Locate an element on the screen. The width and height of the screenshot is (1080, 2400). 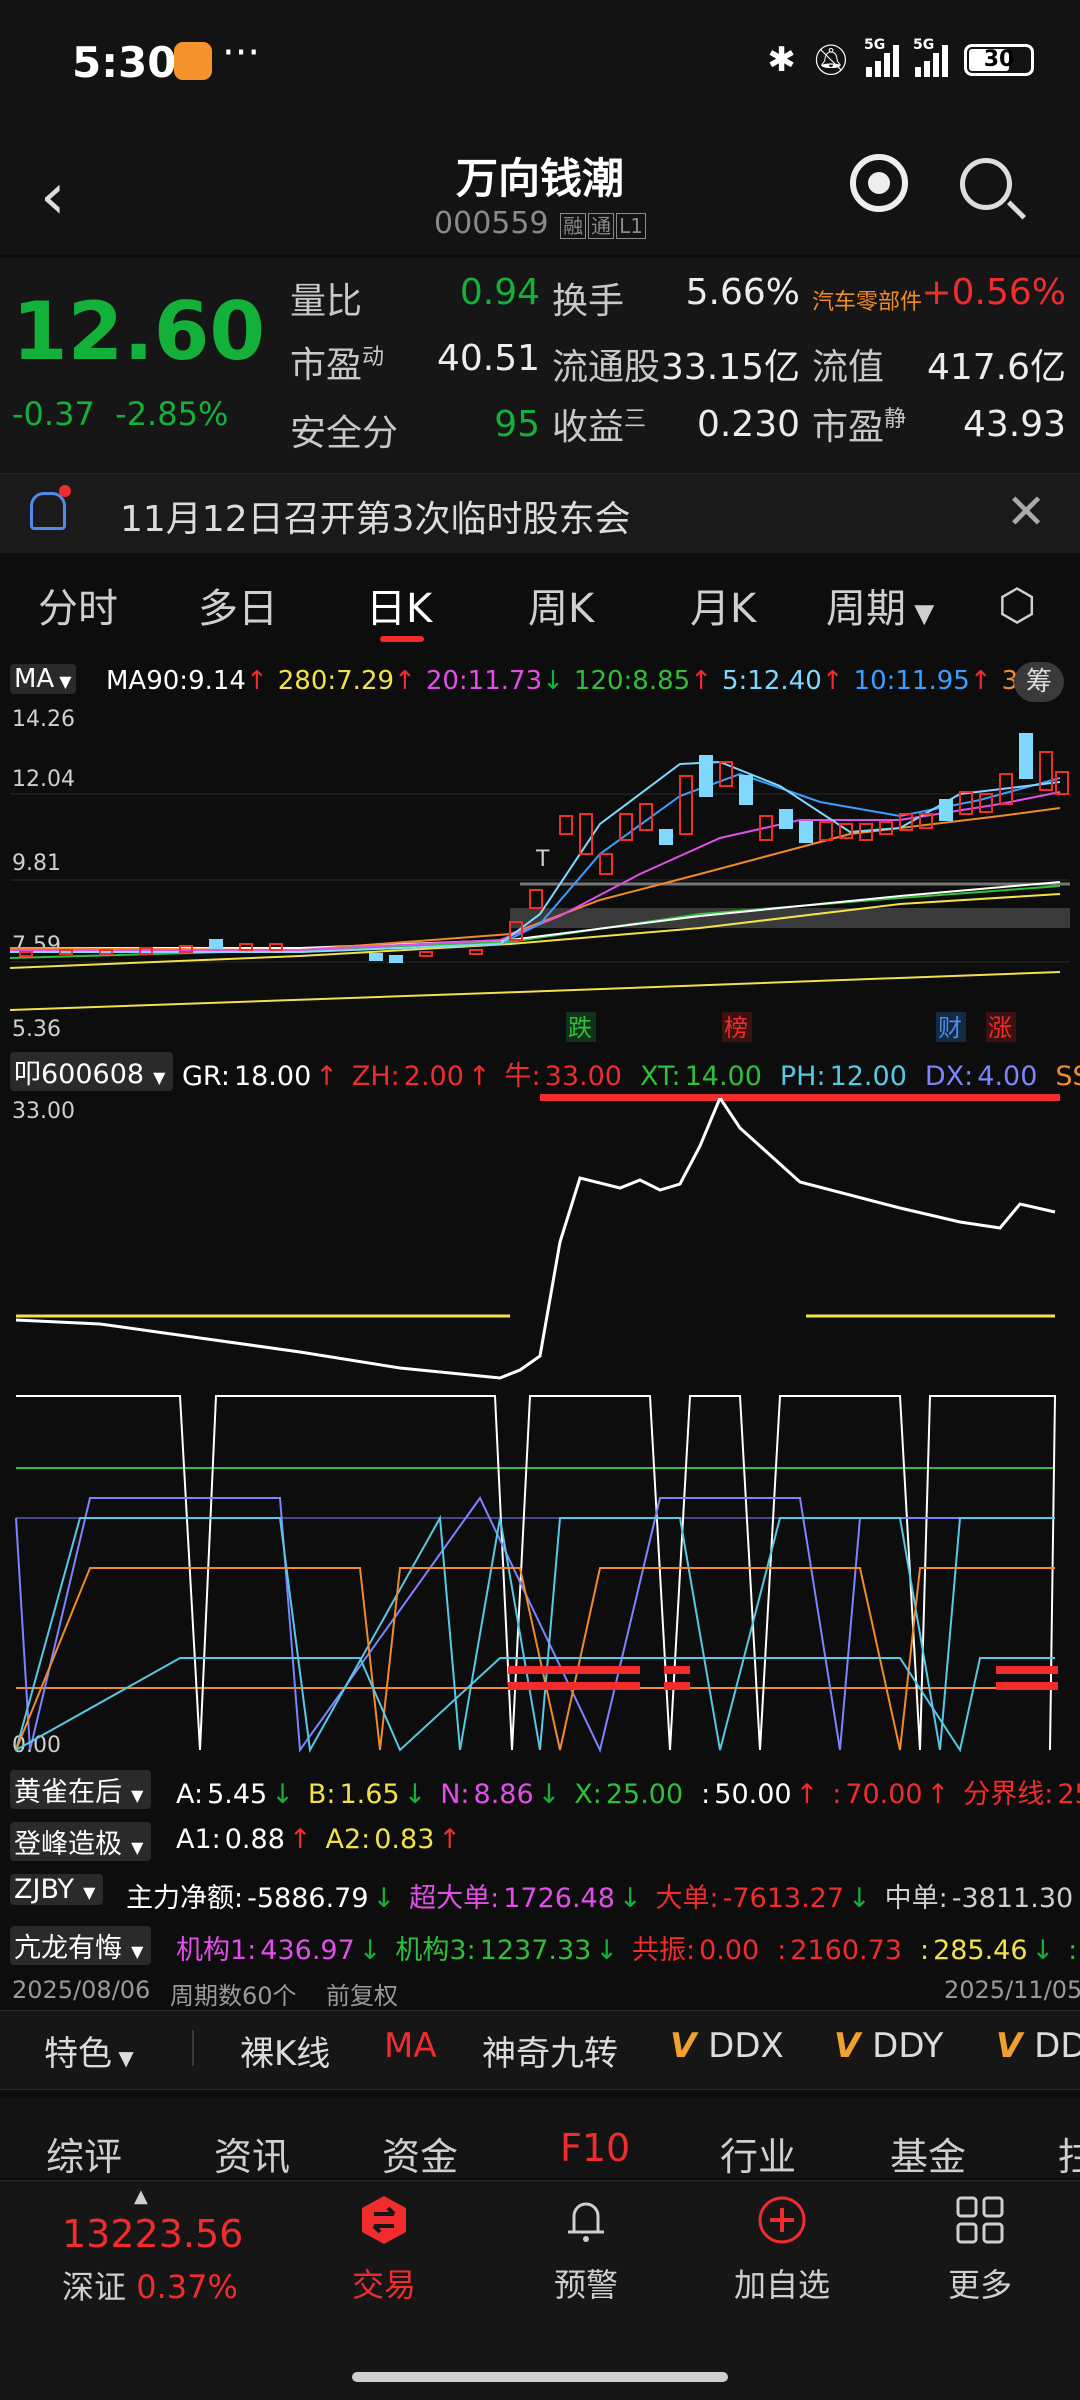
f10-tab-news: 资讯 is located at coordinates (252, 2153).